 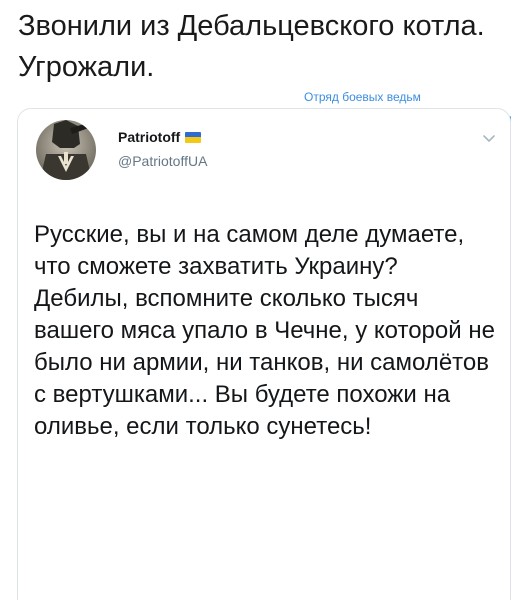 I want to click on author-name-row: Patriotoff, so click(x=160, y=137).